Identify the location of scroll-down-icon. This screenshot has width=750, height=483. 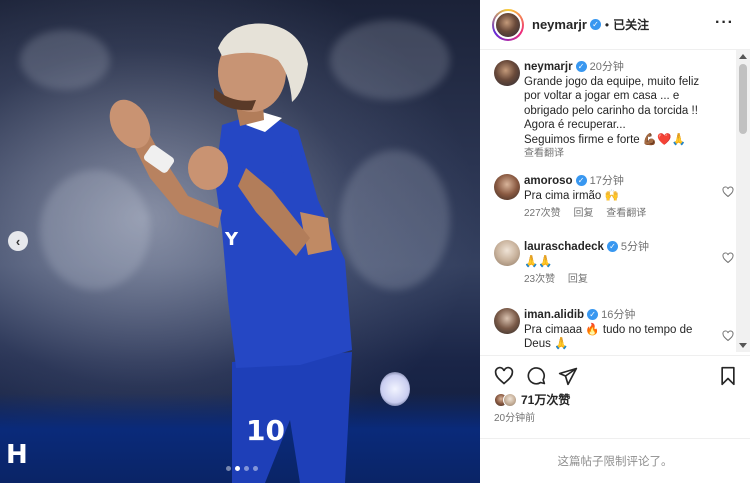
(743, 345).